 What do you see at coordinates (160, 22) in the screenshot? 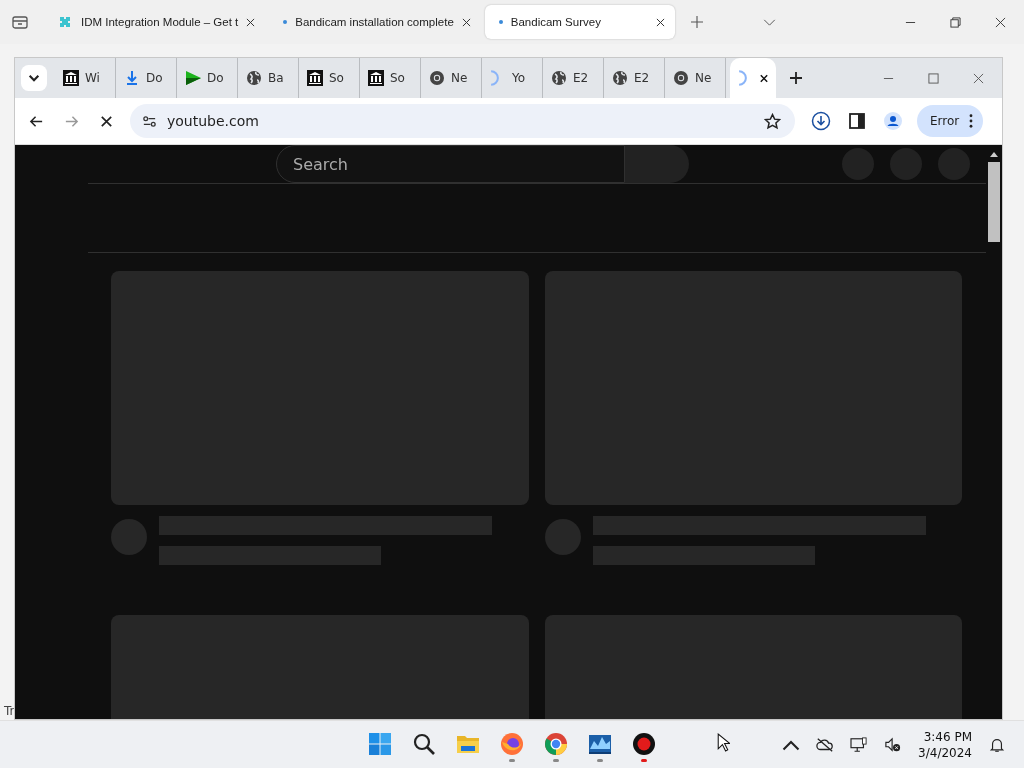
I see `tab-title: IDM Integration Module – Get t` at bounding box center [160, 22].